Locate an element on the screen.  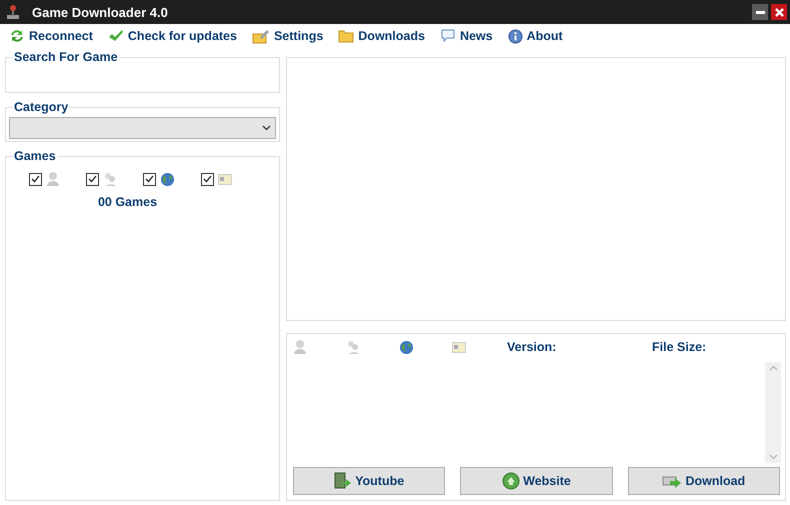
menu-item: Downloads is located at coordinates (381, 36).